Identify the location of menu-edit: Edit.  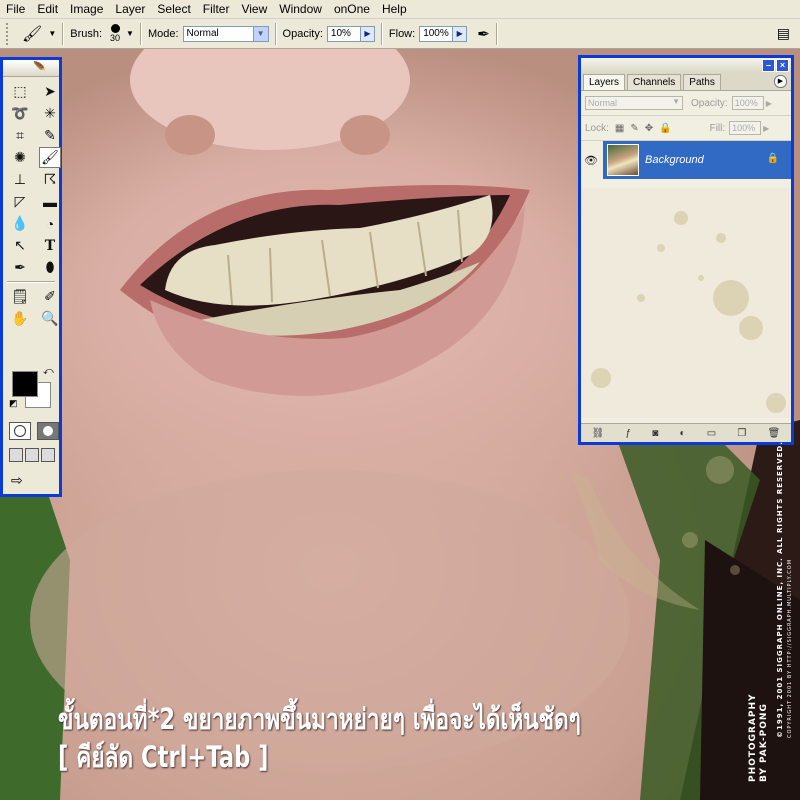
(47, 9).